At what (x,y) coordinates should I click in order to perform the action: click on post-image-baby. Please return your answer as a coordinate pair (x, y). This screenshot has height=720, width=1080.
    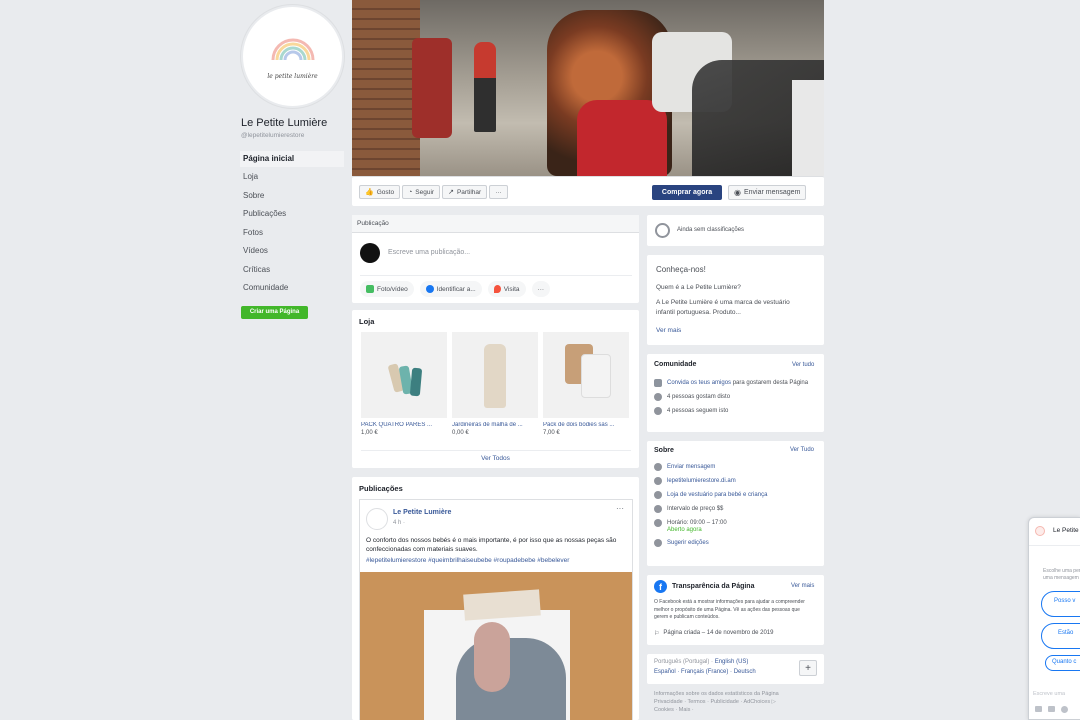
    Looking at the image, I should click on (492, 657).